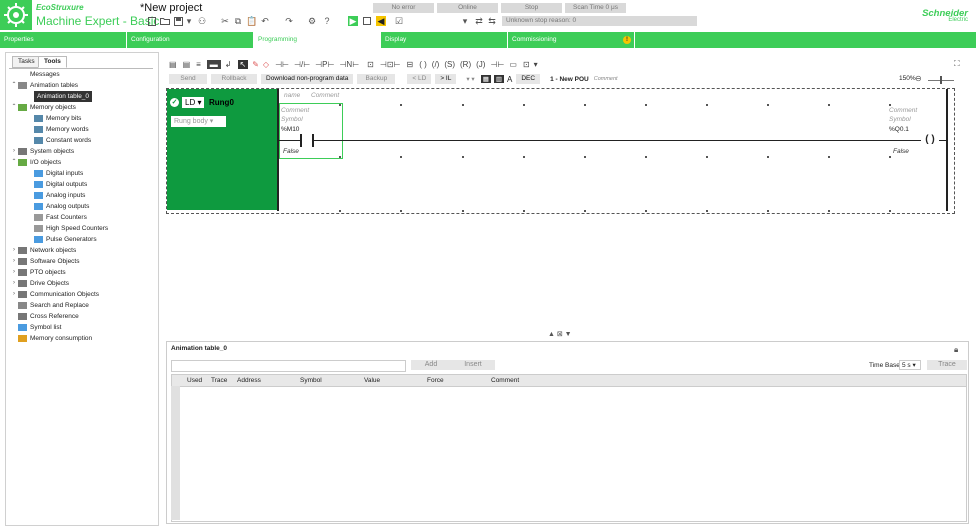  Describe the element at coordinates (83, 283) in the screenshot. I see `tree-item: › Drive Objects` at that location.